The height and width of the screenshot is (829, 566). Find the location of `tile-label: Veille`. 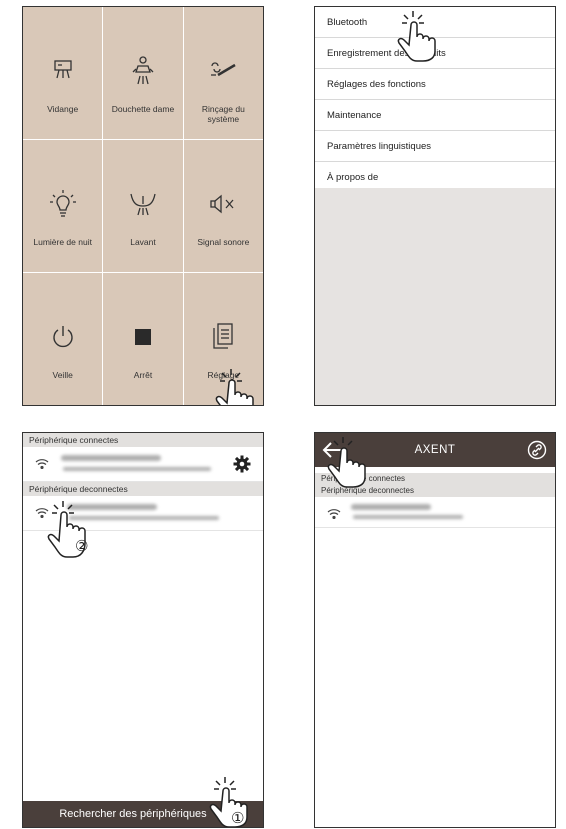

tile-label: Veille is located at coordinates (62, 375).